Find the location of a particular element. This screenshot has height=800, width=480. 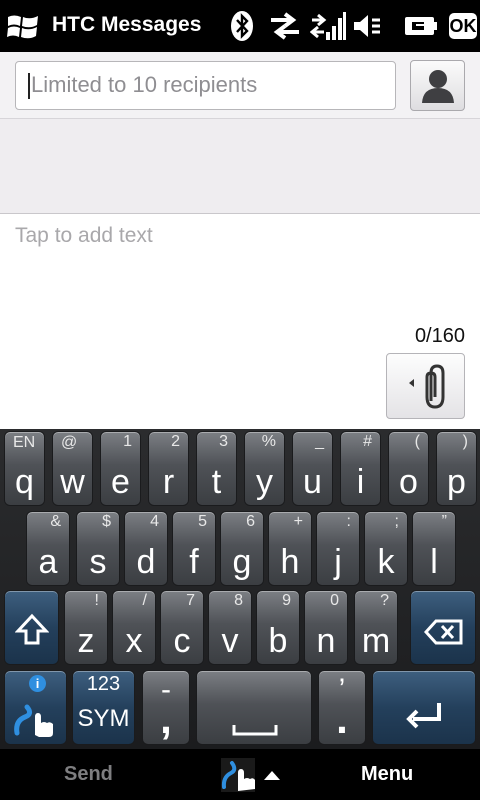

key-secondary-label: ? is located at coordinates (384, 600).